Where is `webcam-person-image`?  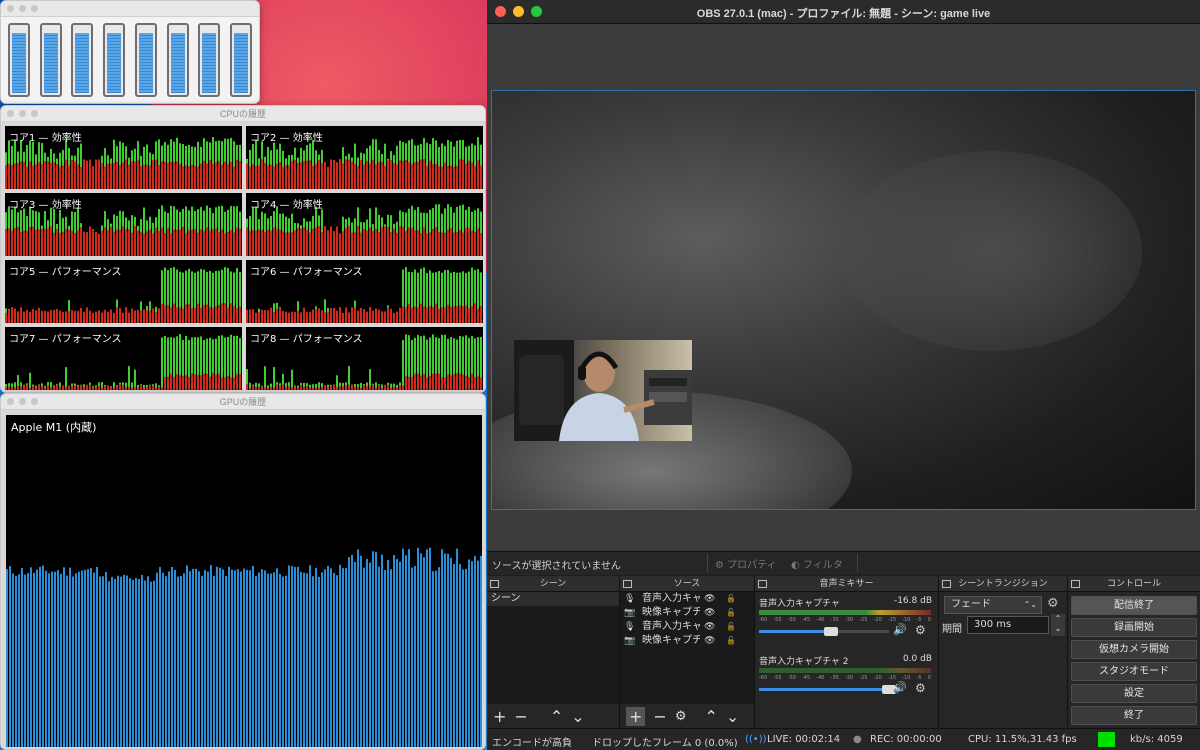 webcam-person-image is located at coordinates (603, 390).